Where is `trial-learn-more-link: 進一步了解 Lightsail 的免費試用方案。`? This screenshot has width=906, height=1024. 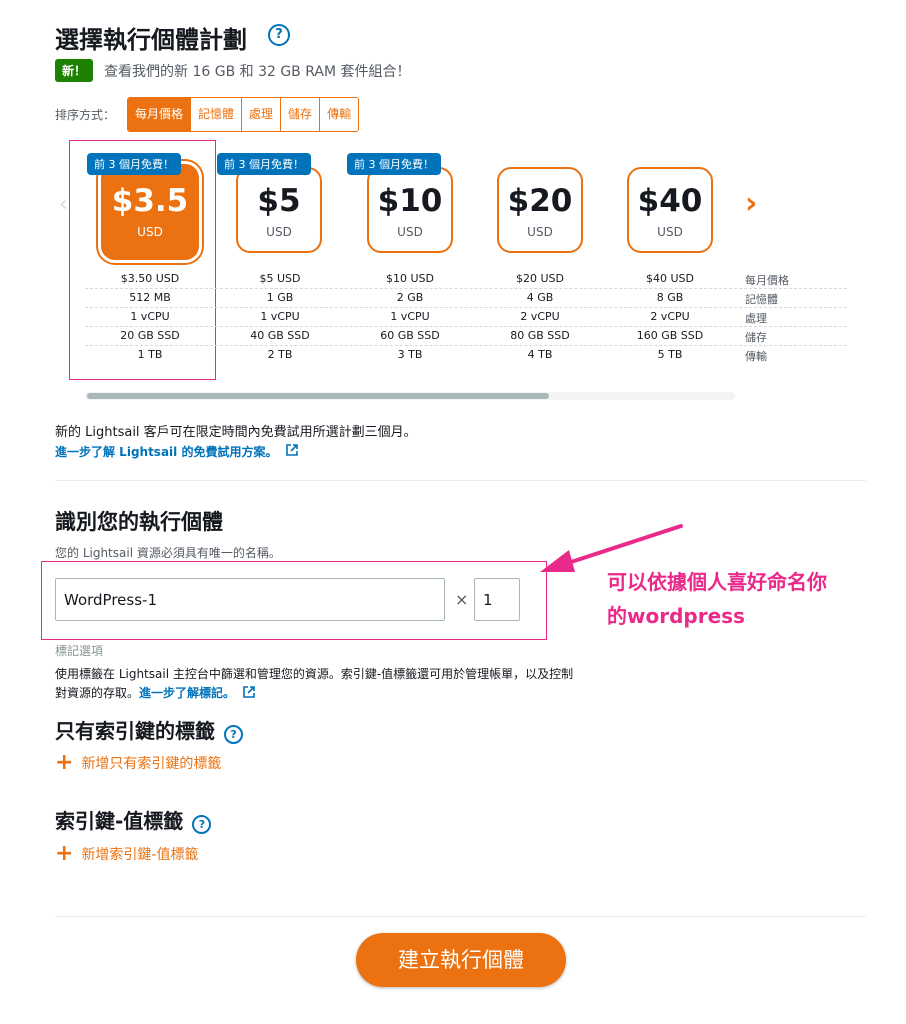 trial-learn-more-link: 進一步了解 Lightsail 的免費試用方案。 is located at coordinates (166, 451).